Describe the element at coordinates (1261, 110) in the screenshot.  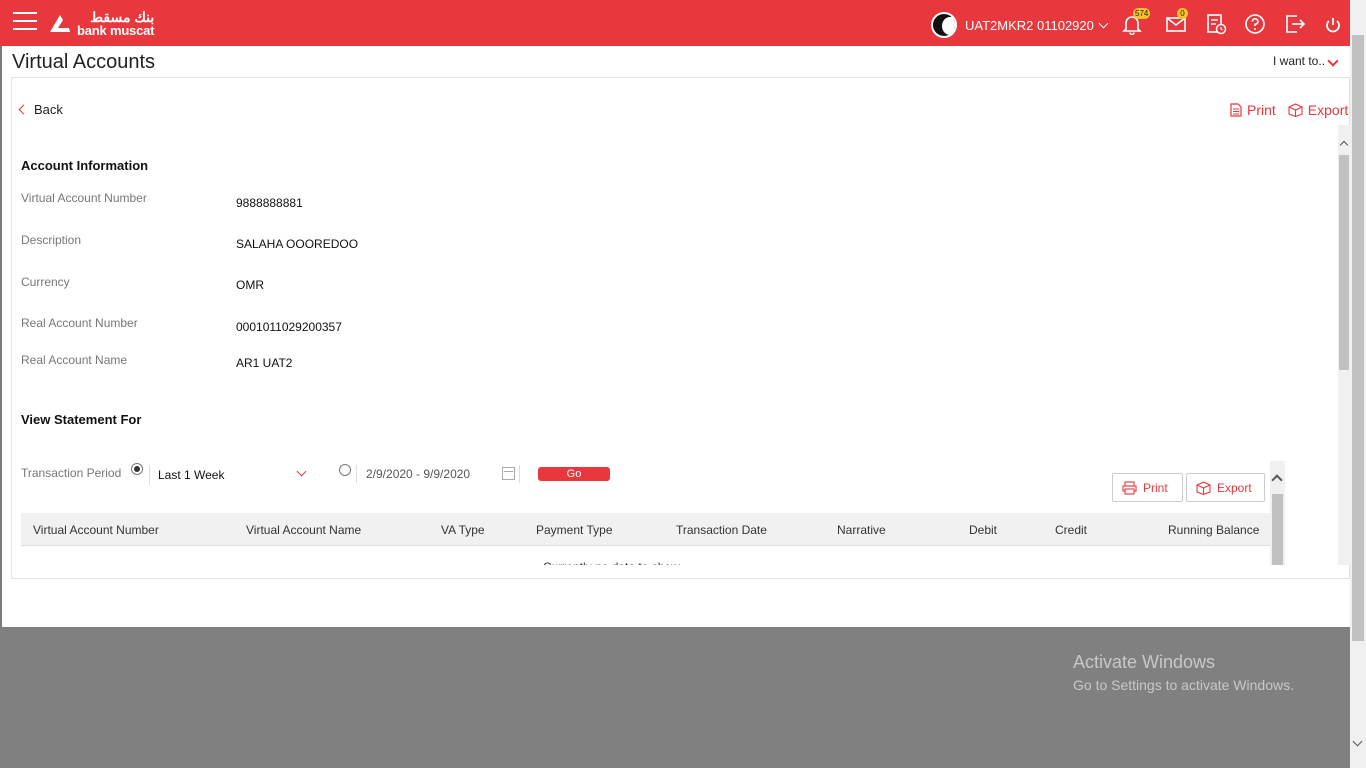
I see `print-label: Print` at that location.